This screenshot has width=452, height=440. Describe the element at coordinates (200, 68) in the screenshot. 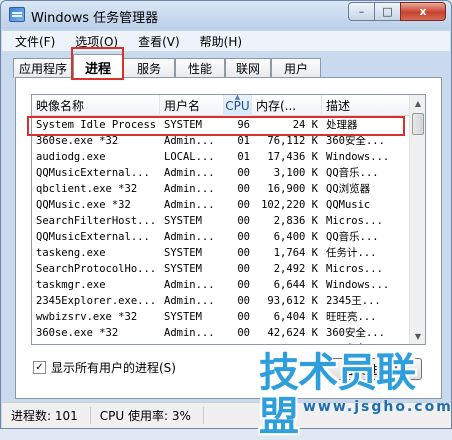

I see `tab-performance: 性能` at that location.